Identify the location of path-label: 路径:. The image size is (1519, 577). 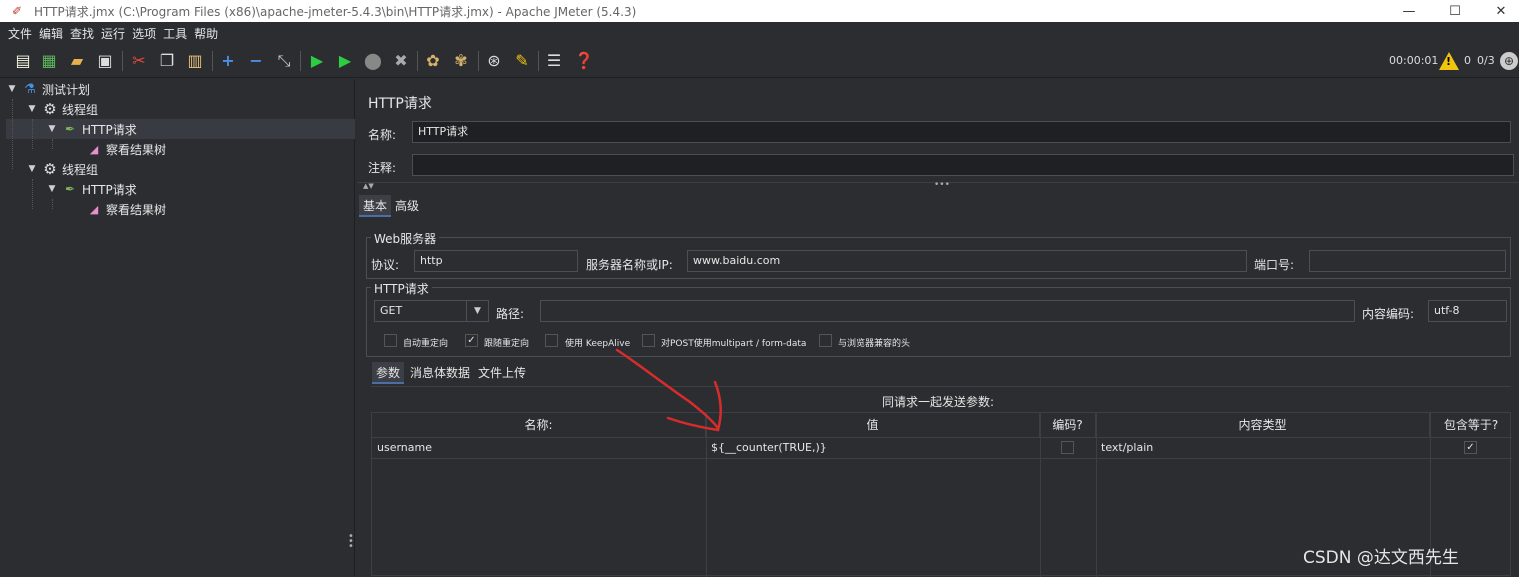
(510, 314).